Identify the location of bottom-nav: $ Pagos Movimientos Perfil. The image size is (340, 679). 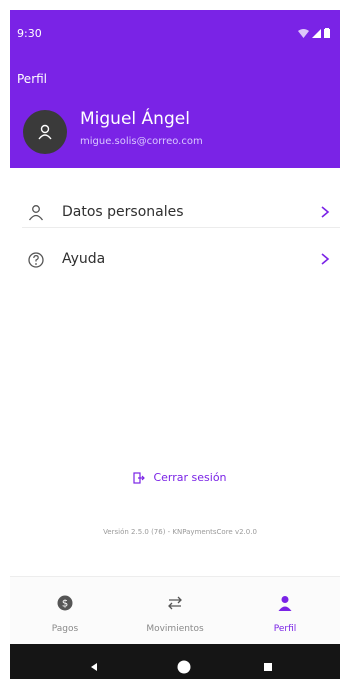
(175, 610).